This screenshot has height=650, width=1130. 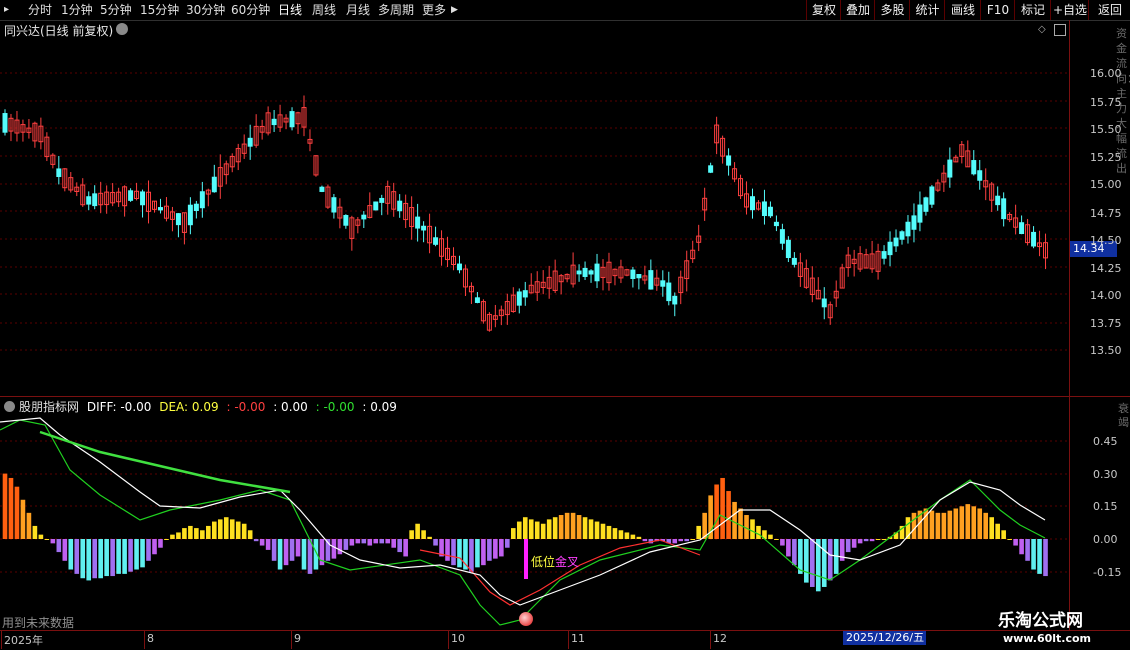 What do you see at coordinates (526, 619) in the screenshot?
I see `signal-marker-icon` at bounding box center [526, 619].